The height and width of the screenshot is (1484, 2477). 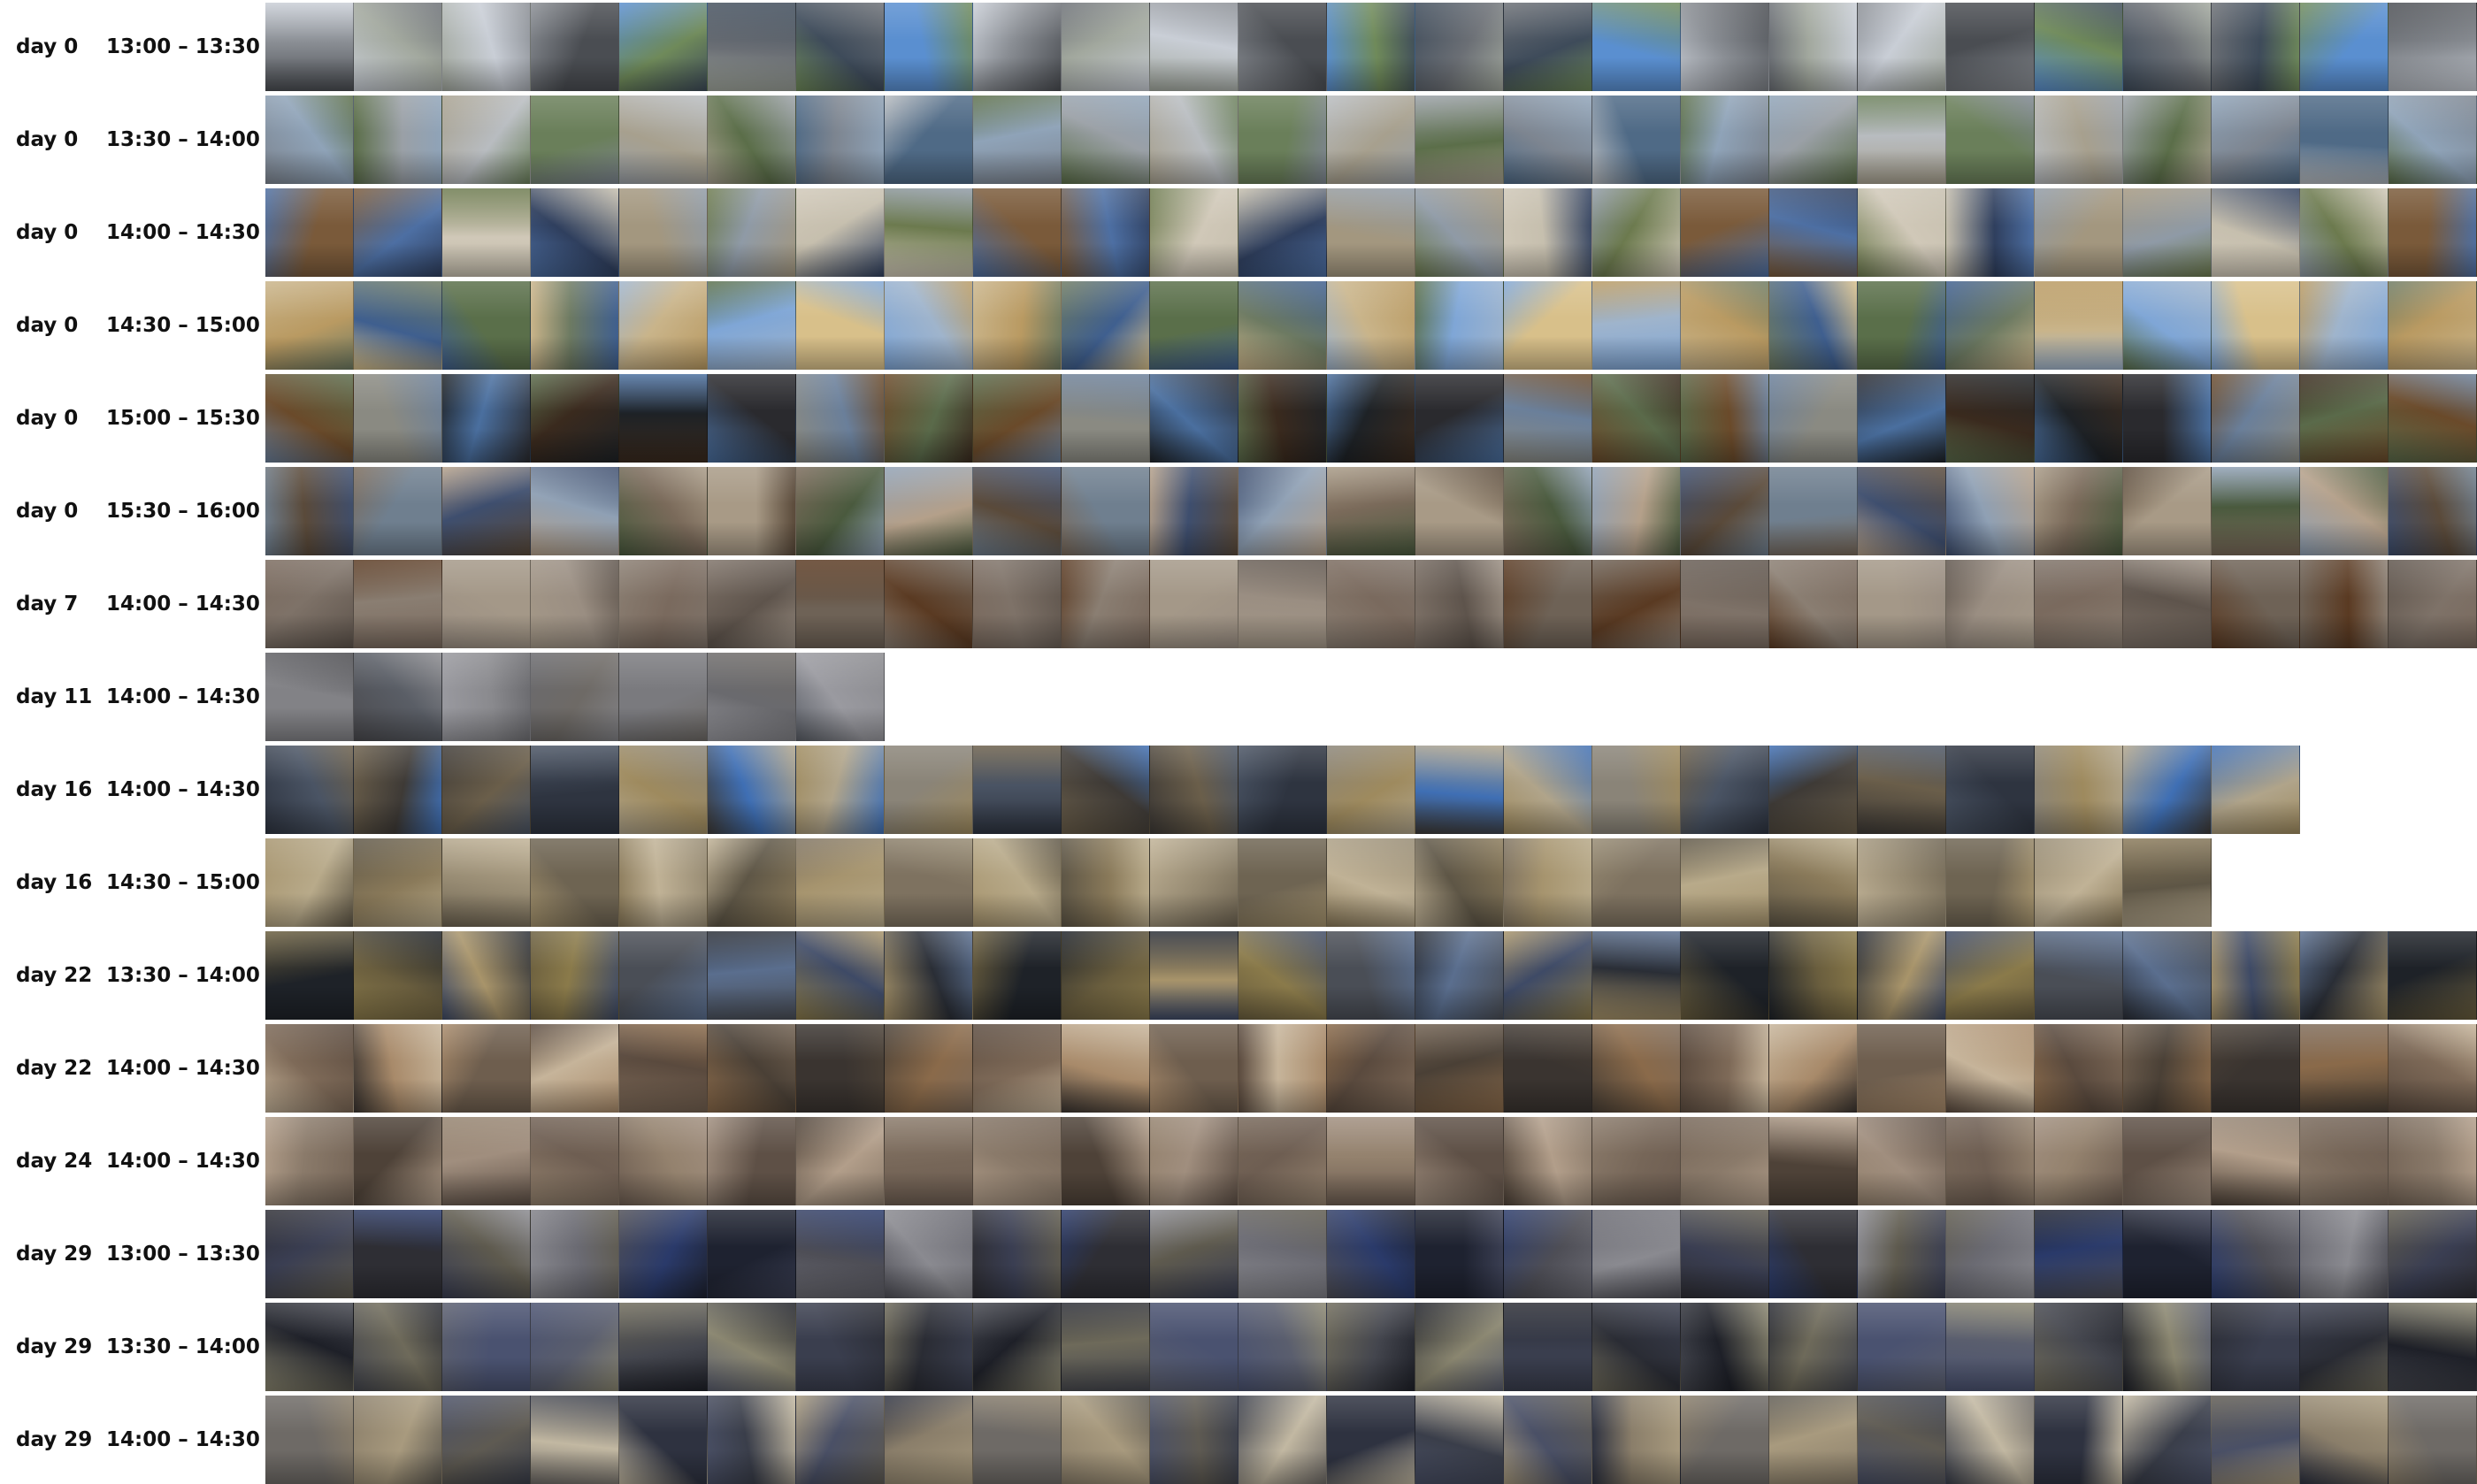 I want to click on timeline-row: day 16 14:30 – 15:00, so click(x=1238, y=882).